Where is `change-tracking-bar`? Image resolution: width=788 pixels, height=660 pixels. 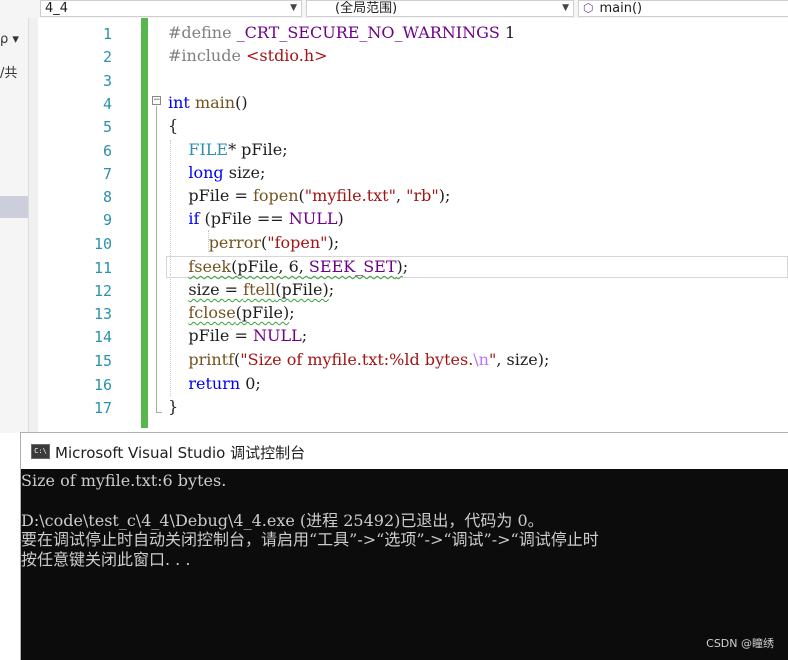
change-tracking-bar is located at coordinates (144, 223).